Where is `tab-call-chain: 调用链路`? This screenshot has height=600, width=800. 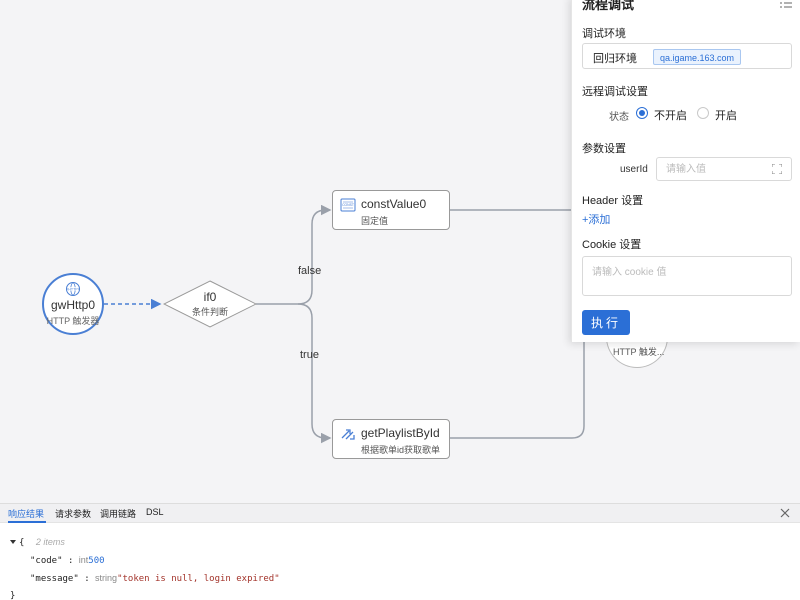
tab-call-chain: 调用链路 is located at coordinates (118, 513).